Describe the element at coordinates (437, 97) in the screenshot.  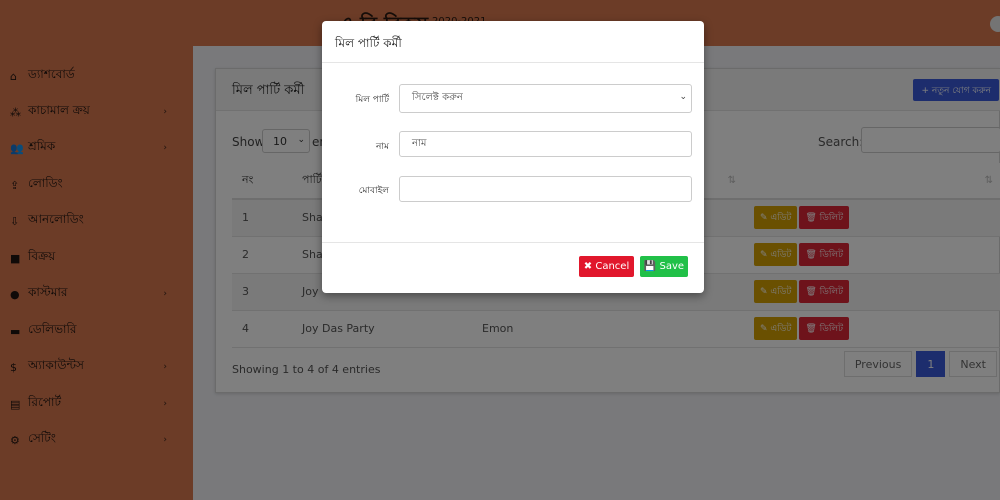
I see `party-select-value: সিলেক্ট করুন` at that location.